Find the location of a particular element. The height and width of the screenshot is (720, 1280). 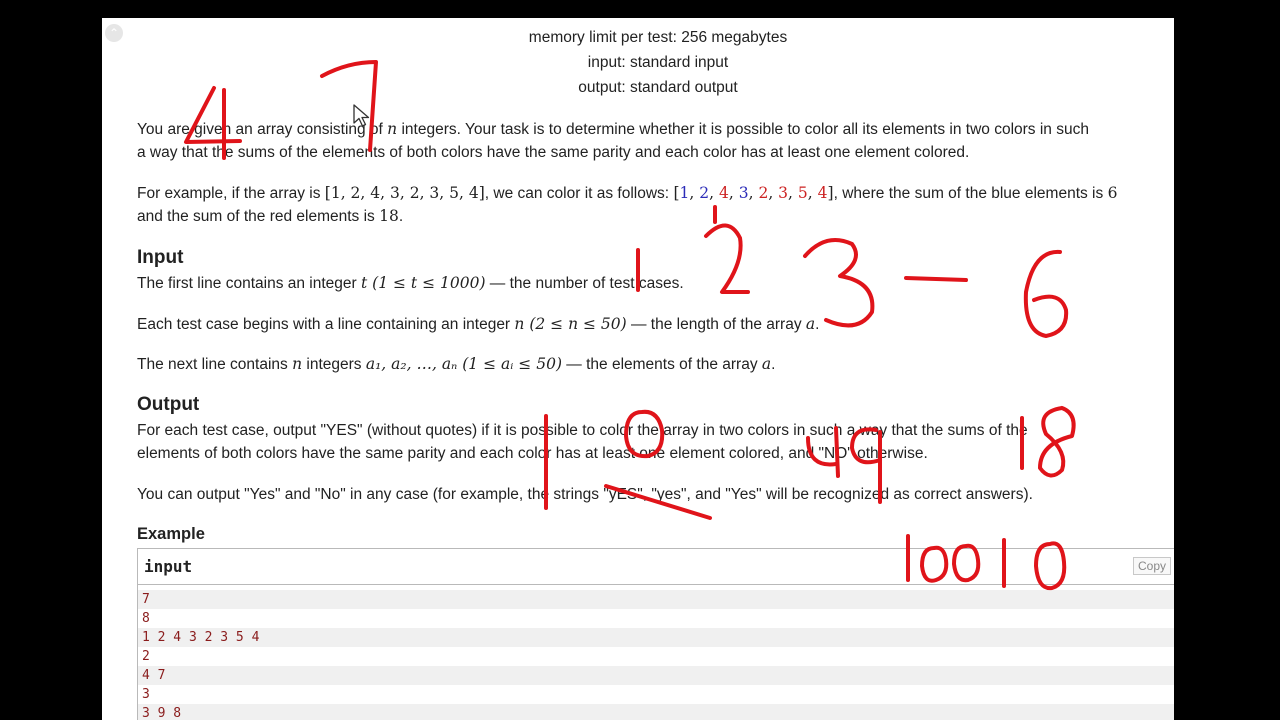

sample-input-line: 8 is located at coordinates (656, 618).